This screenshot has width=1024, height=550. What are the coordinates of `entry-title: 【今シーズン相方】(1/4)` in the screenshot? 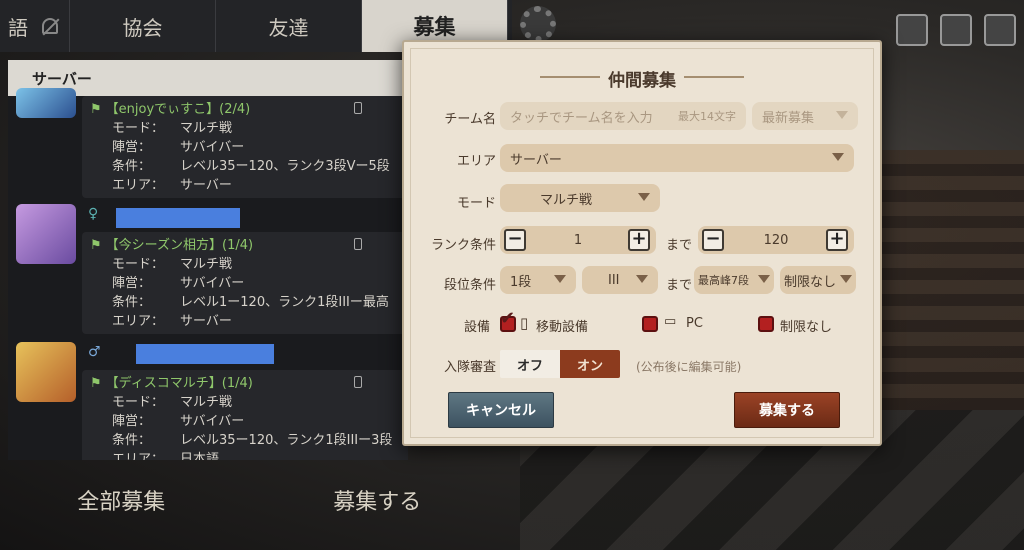 It's located at (179, 245).